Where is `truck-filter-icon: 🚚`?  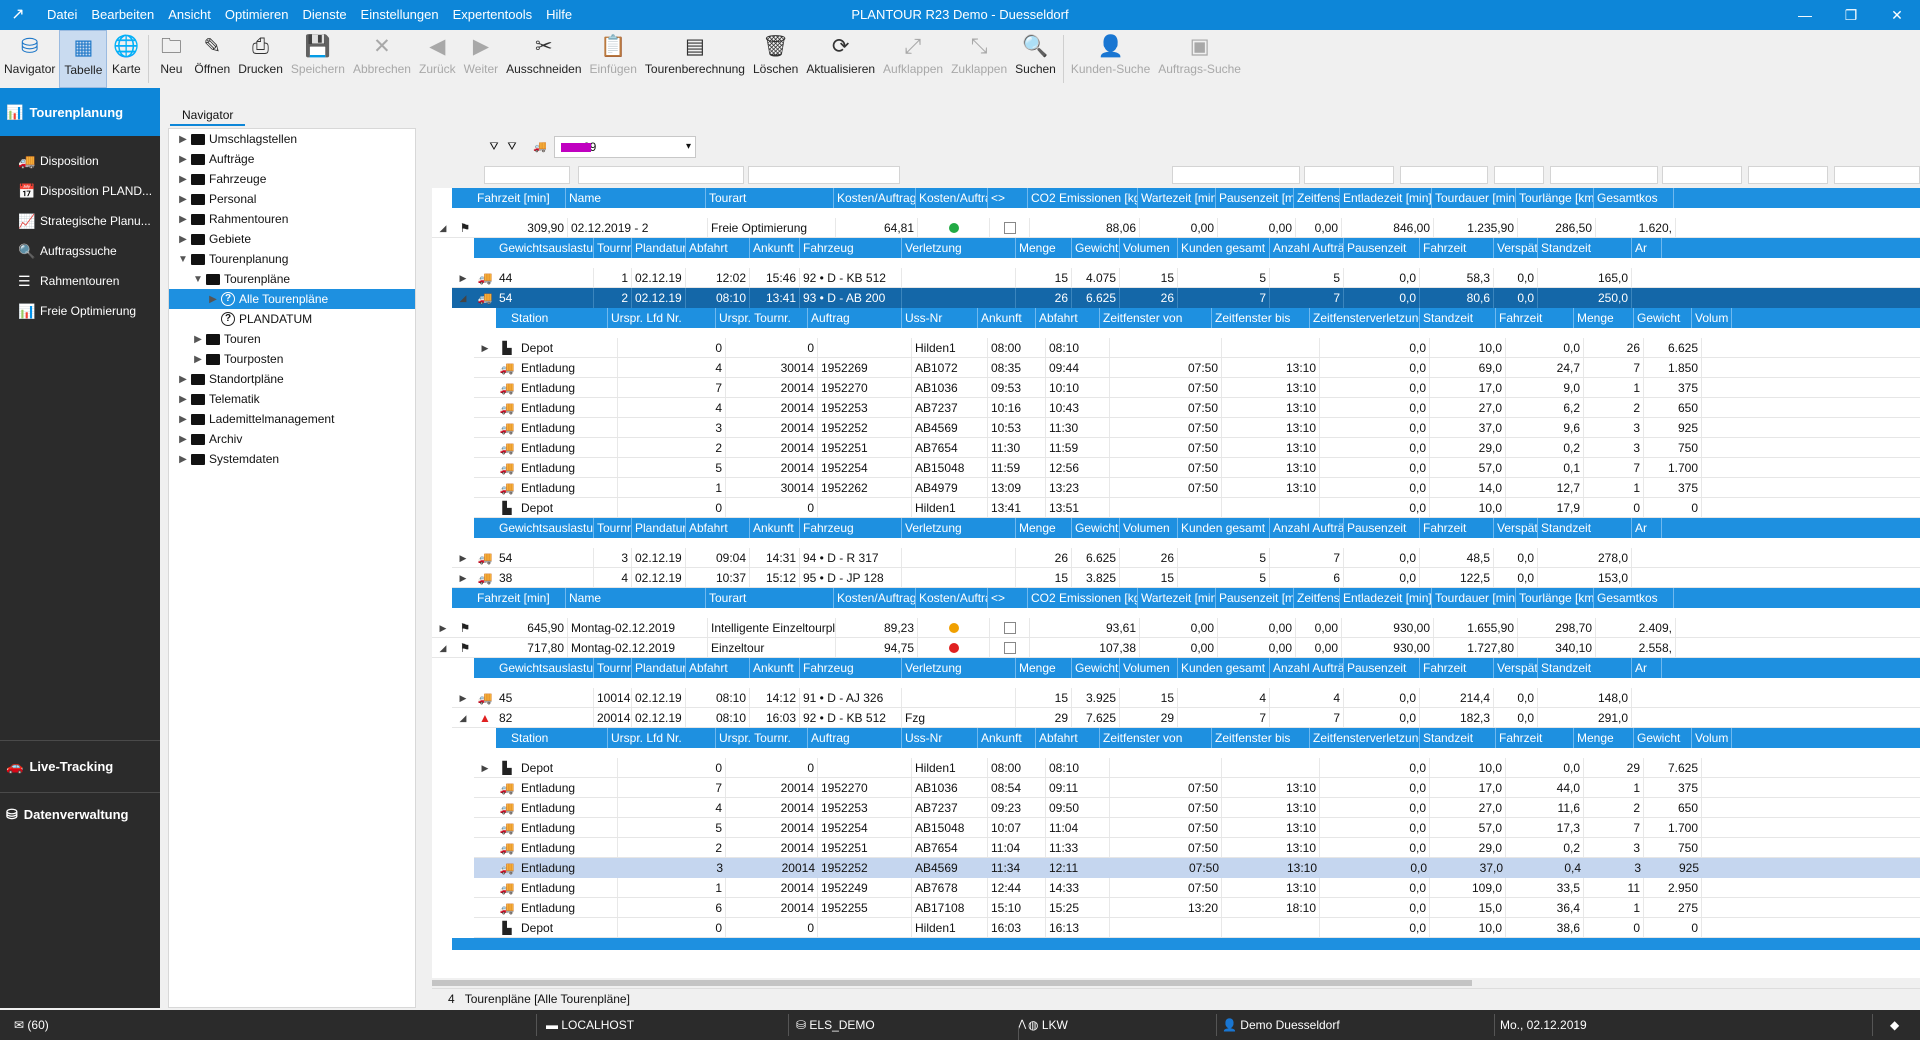
truck-filter-icon: 🚚 is located at coordinates (540, 147).